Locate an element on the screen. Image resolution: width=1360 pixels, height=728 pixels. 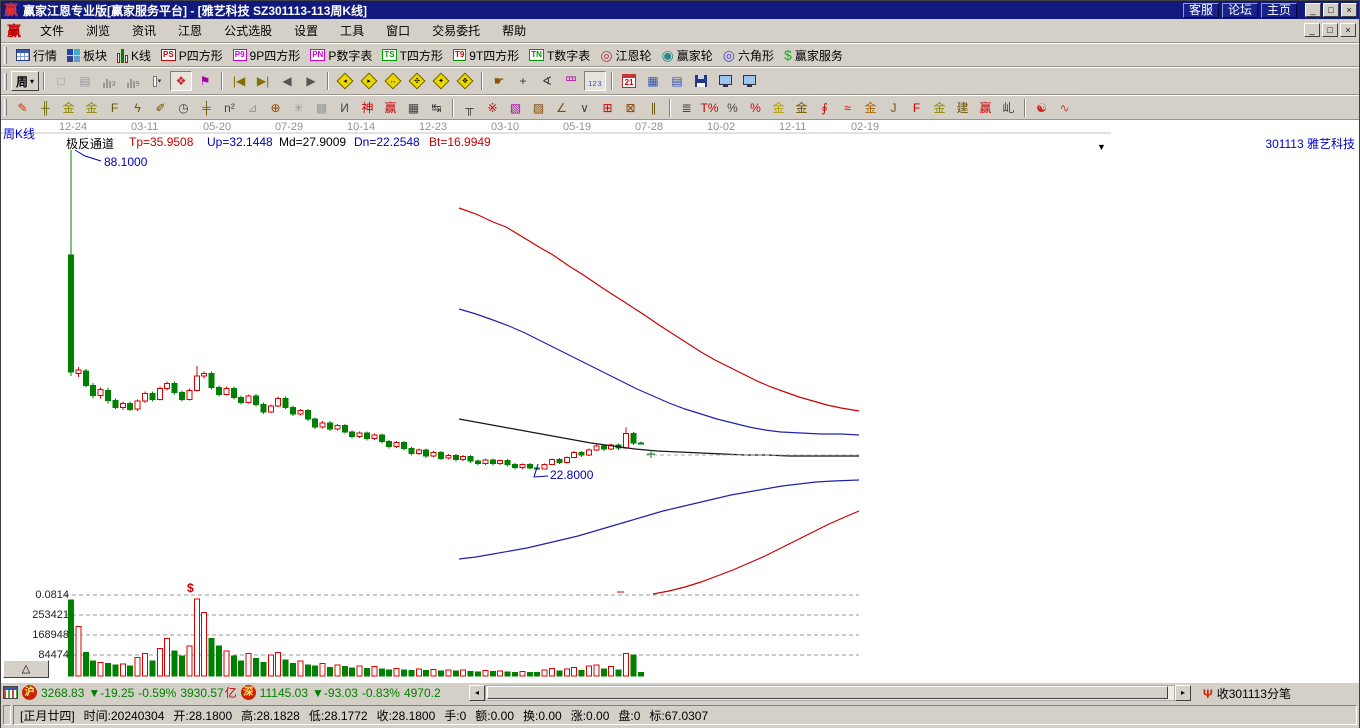
ink-marker-button: ∮ is located at coordinates (824, 107).